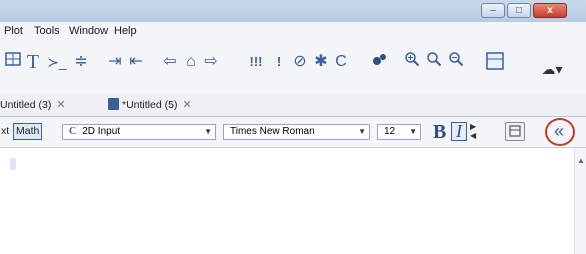 The image size is (586, 254). I want to click on cursor-bracket, so click(13, 164).